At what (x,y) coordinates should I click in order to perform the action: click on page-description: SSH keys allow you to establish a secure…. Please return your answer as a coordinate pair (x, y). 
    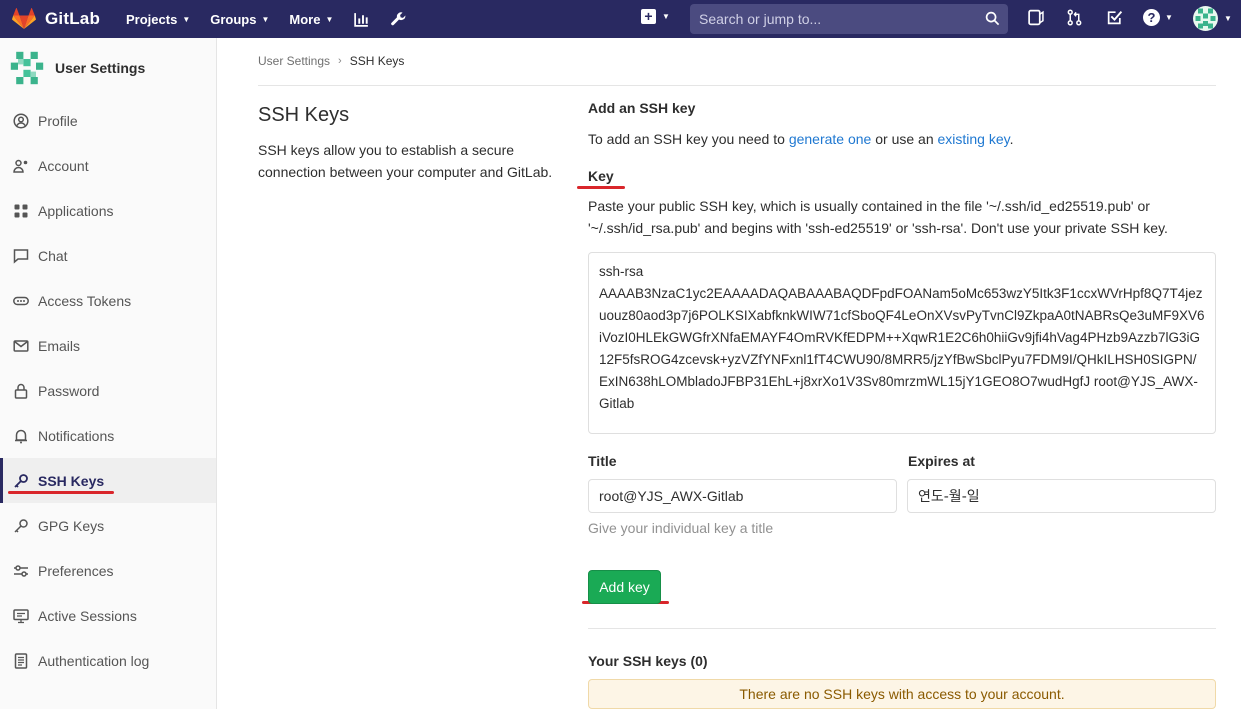
    Looking at the image, I should click on (405, 161).